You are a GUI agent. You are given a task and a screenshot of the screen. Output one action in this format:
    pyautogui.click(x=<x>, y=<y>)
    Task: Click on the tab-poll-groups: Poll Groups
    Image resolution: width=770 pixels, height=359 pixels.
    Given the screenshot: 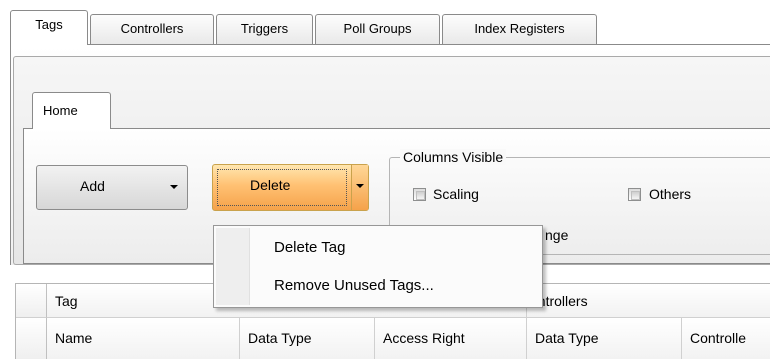 What is the action you would take?
    pyautogui.click(x=377, y=29)
    